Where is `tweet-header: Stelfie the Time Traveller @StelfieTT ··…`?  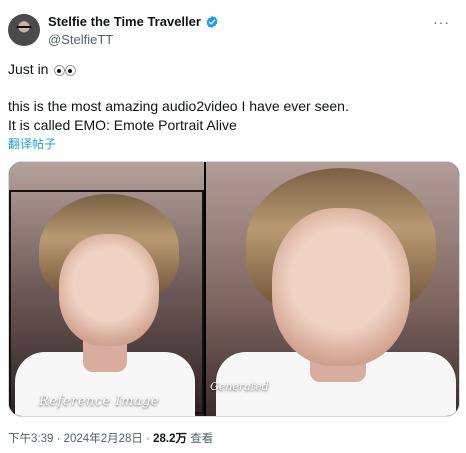
tweet-header: Stelfie the Time Traveller @StelfieTT ··… is located at coordinates (233, 32).